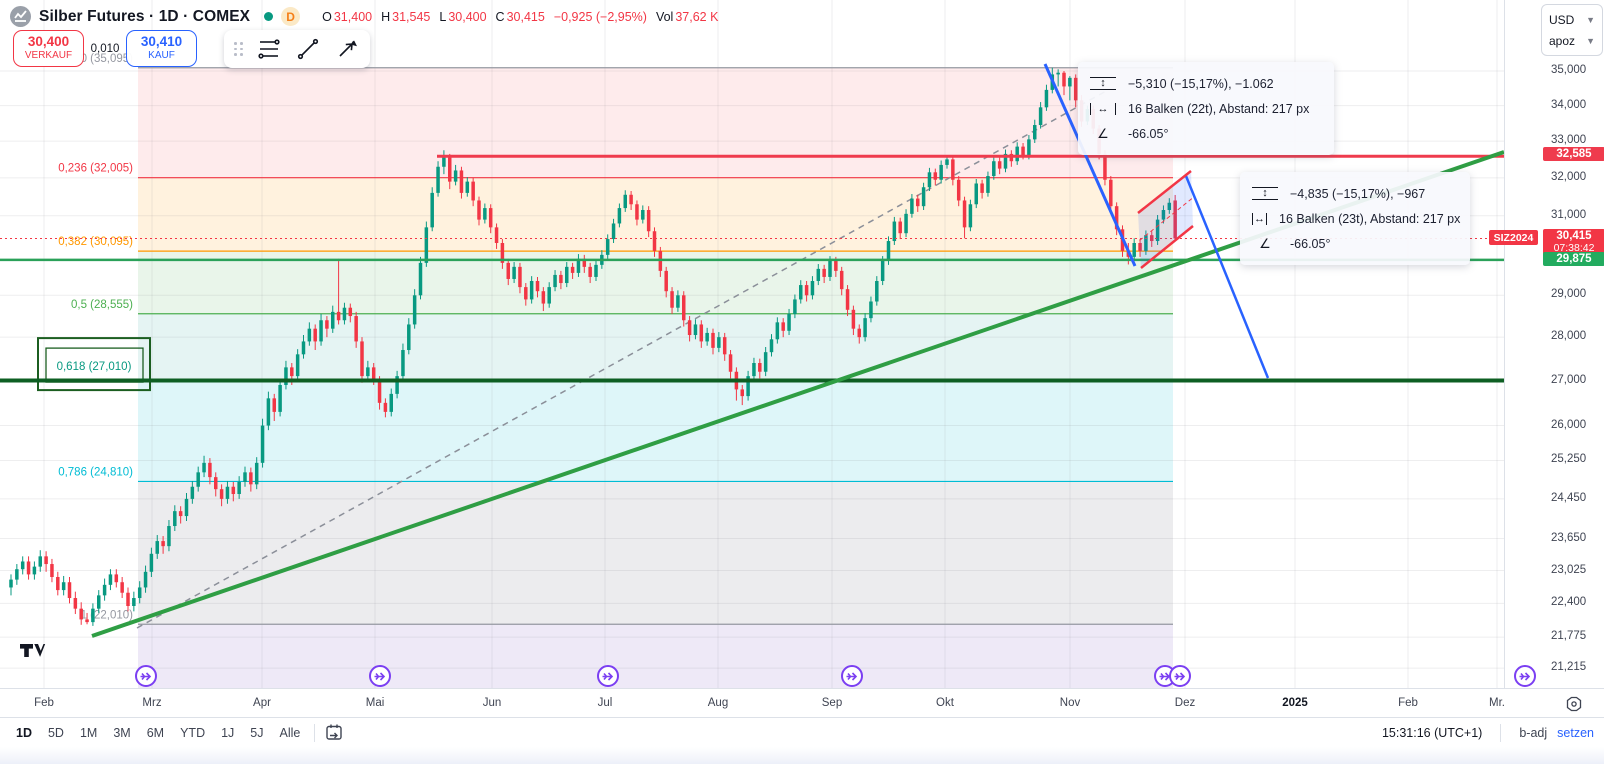  I want to click on change-value: −0,925 (−2,95%), so click(600, 16).